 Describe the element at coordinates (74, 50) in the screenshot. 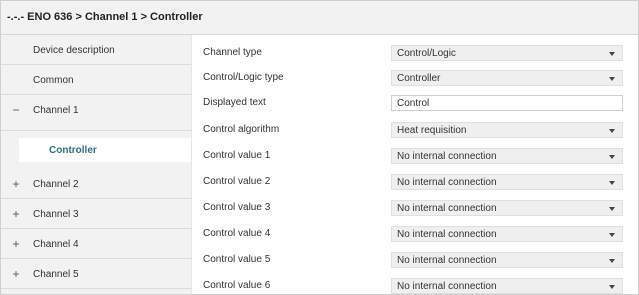

I see `sidebar-item-label: Device description` at that location.